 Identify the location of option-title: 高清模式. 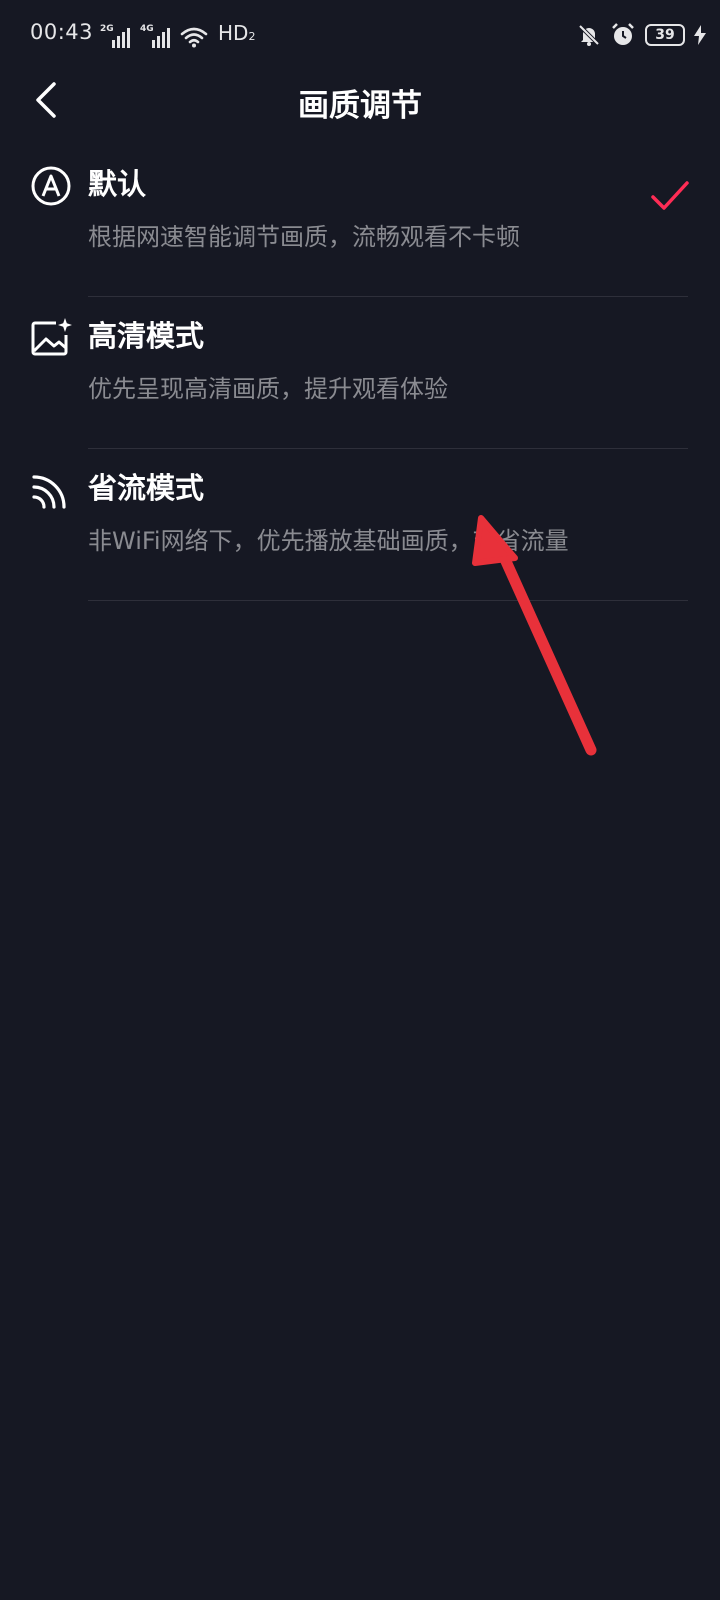
(146, 336).